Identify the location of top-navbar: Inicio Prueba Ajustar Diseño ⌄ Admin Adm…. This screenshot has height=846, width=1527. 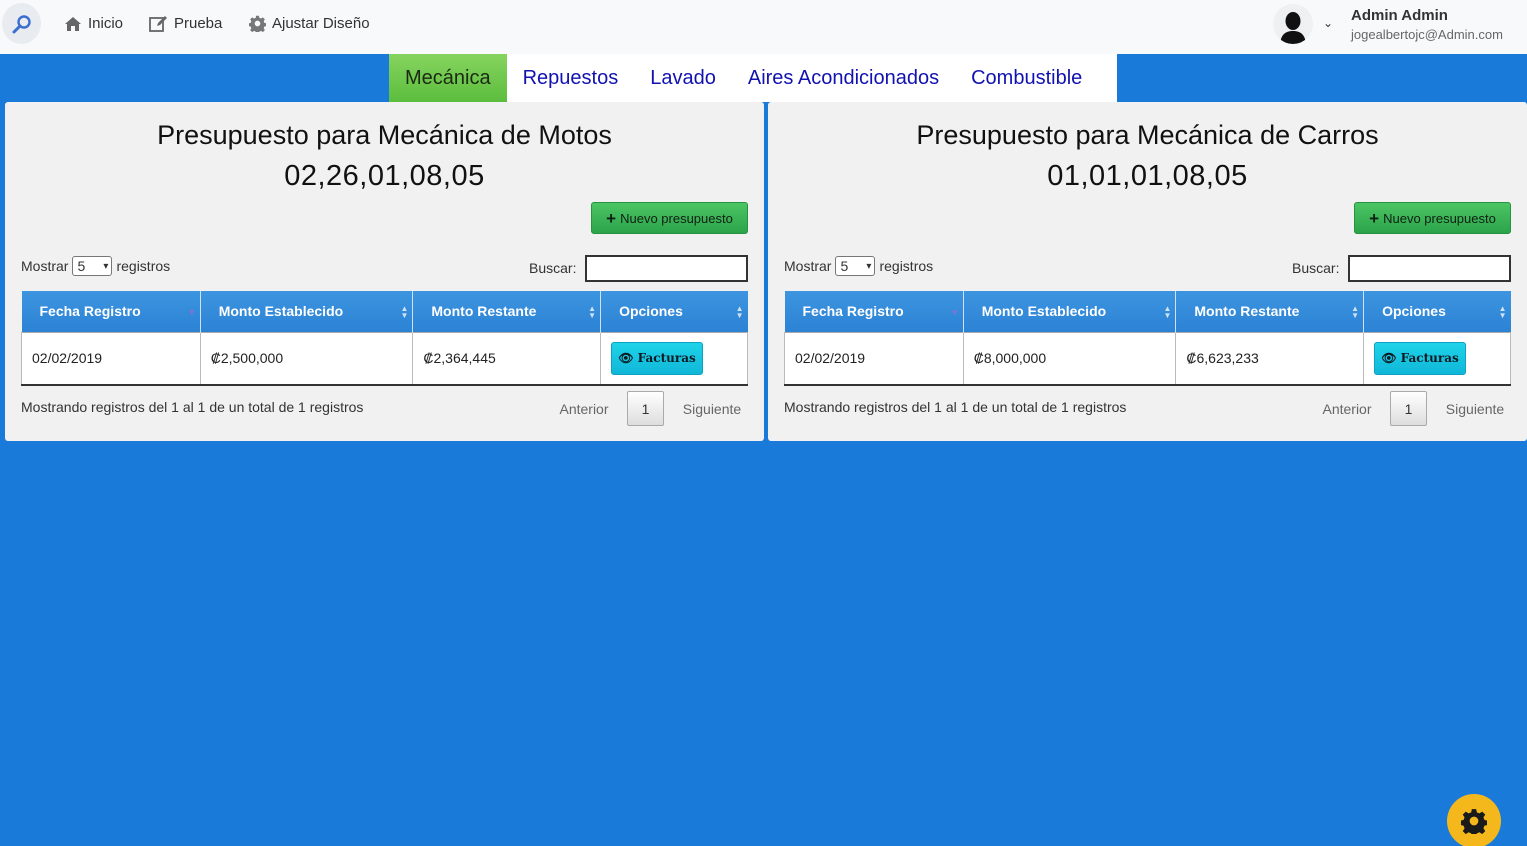
(763, 27).